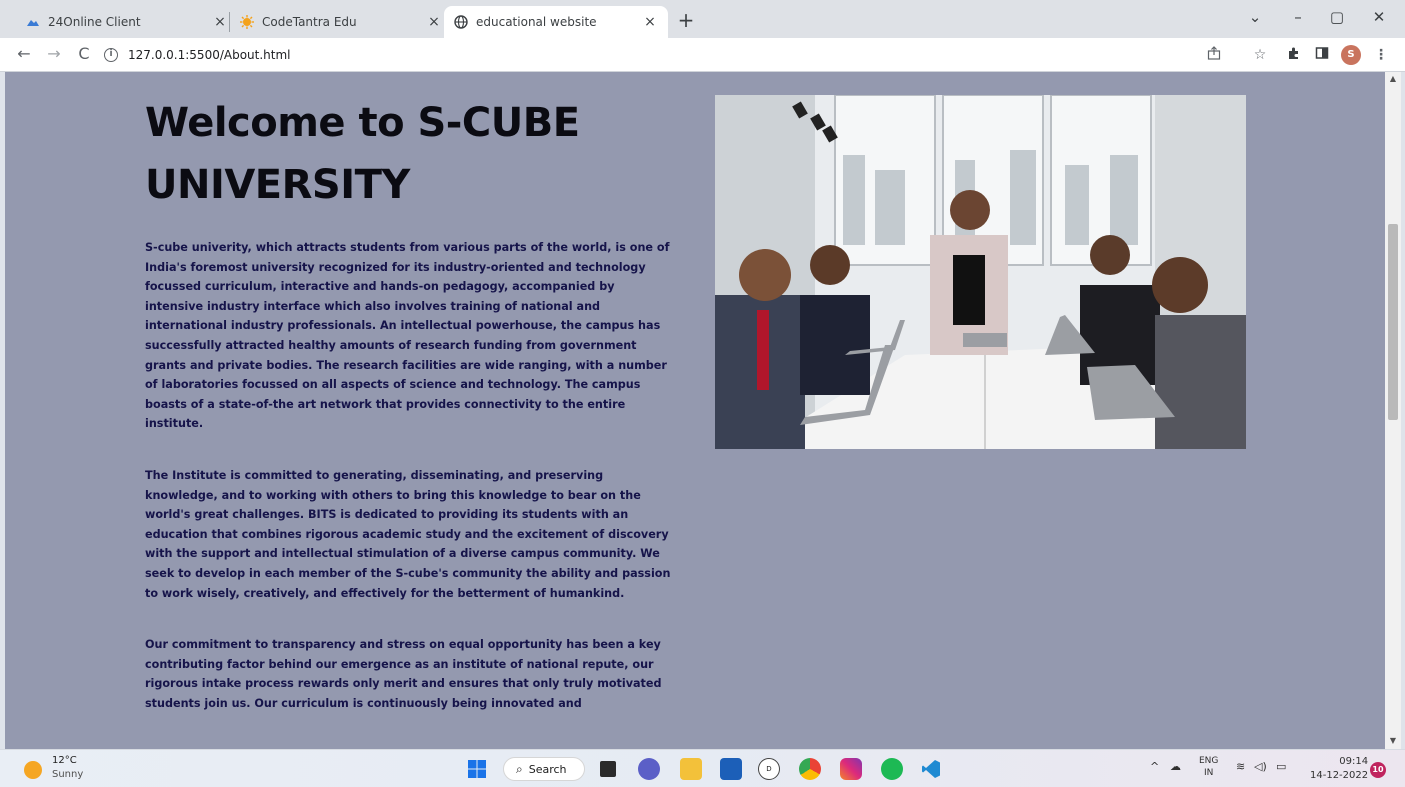 The image size is (1405, 787). Describe the element at coordinates (1337, 17) in the screenshot. I see `maximize-button: ▢` at that location.